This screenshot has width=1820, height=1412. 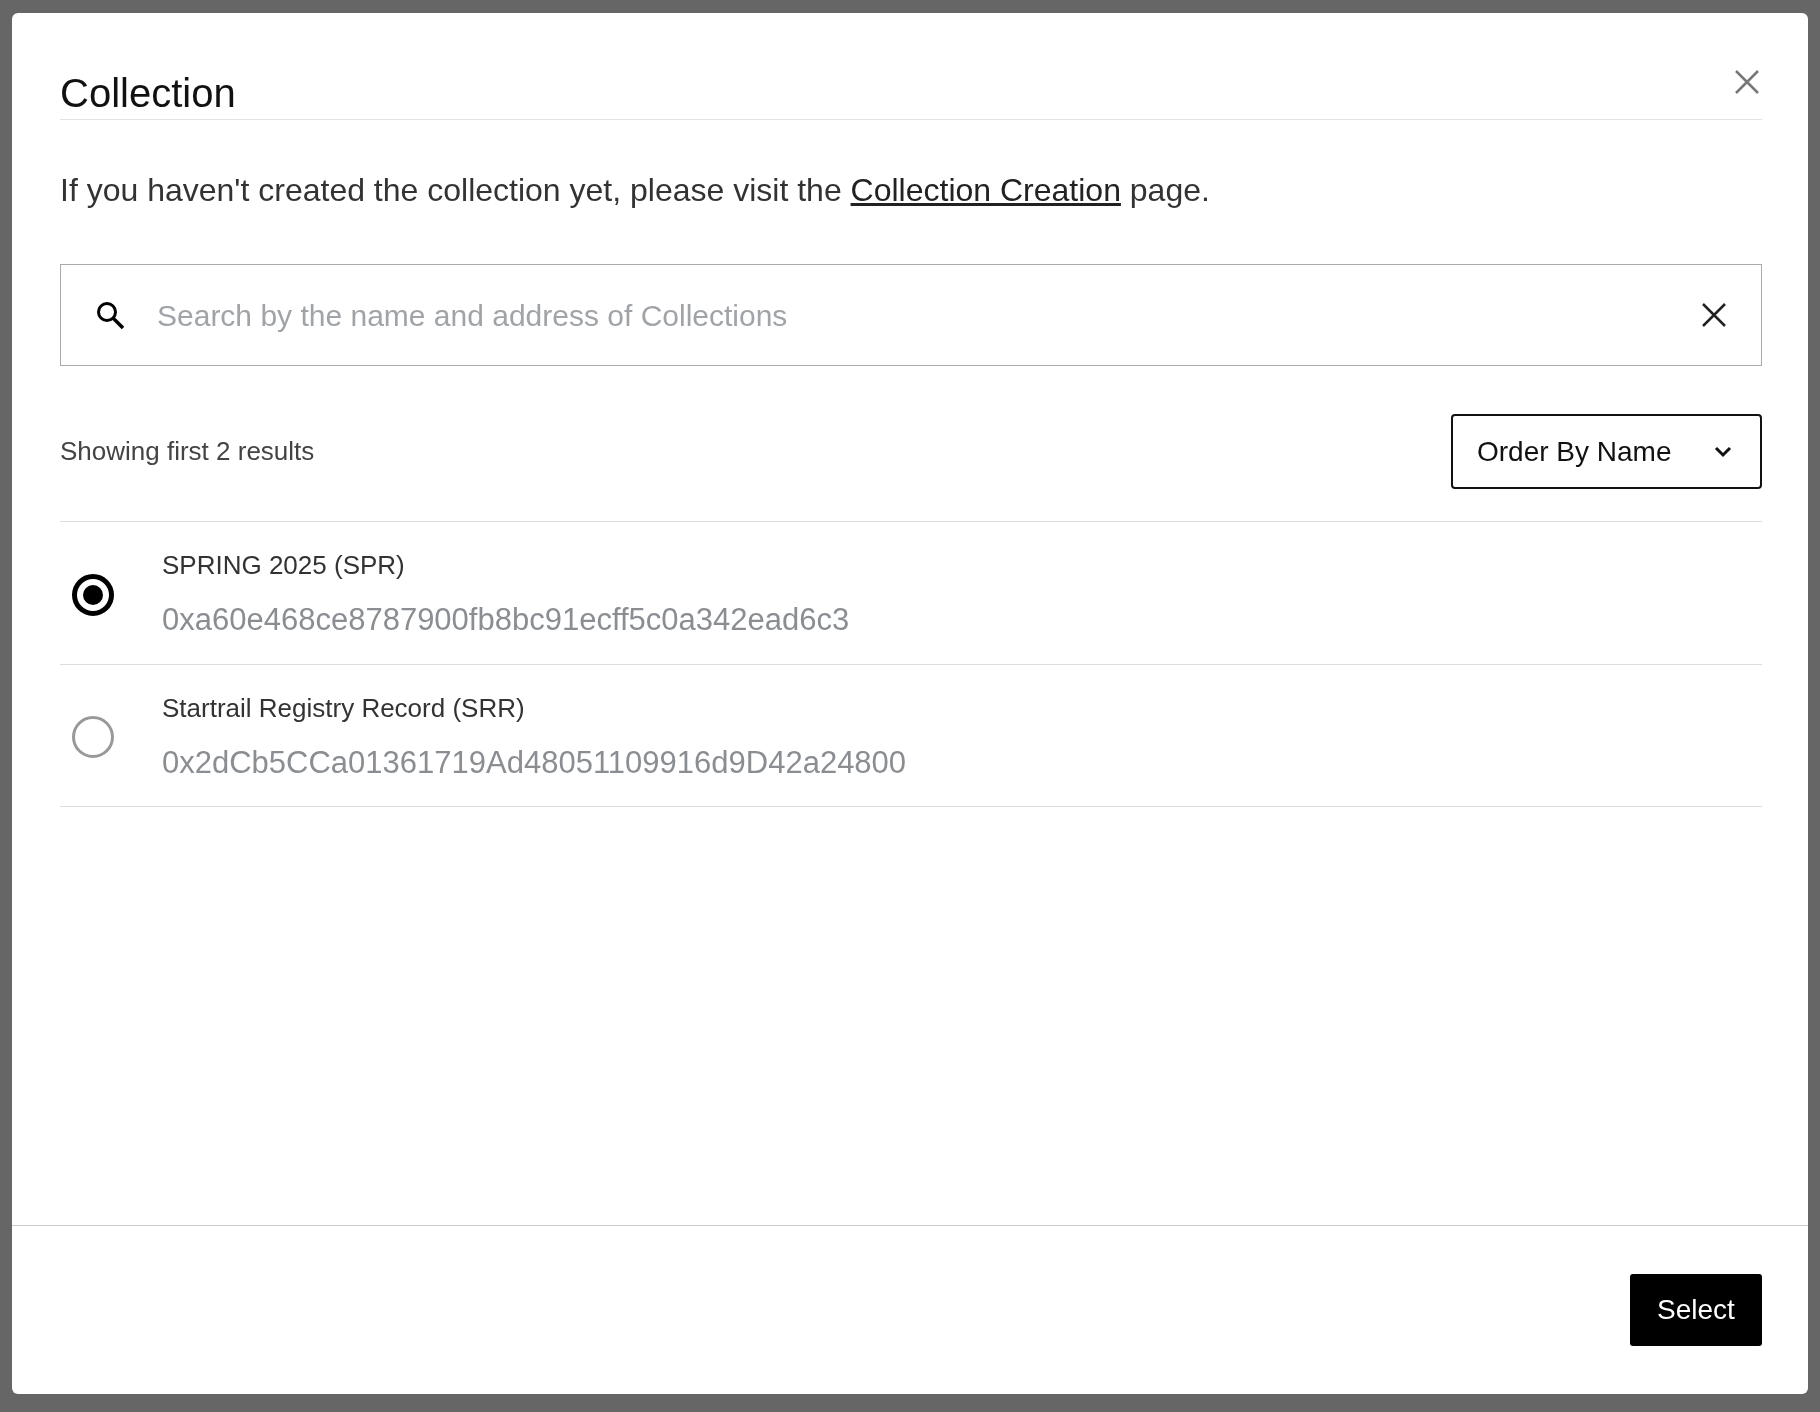 I want to click on sort-dropdown: Order By Name, so click(x=1606, y=451).